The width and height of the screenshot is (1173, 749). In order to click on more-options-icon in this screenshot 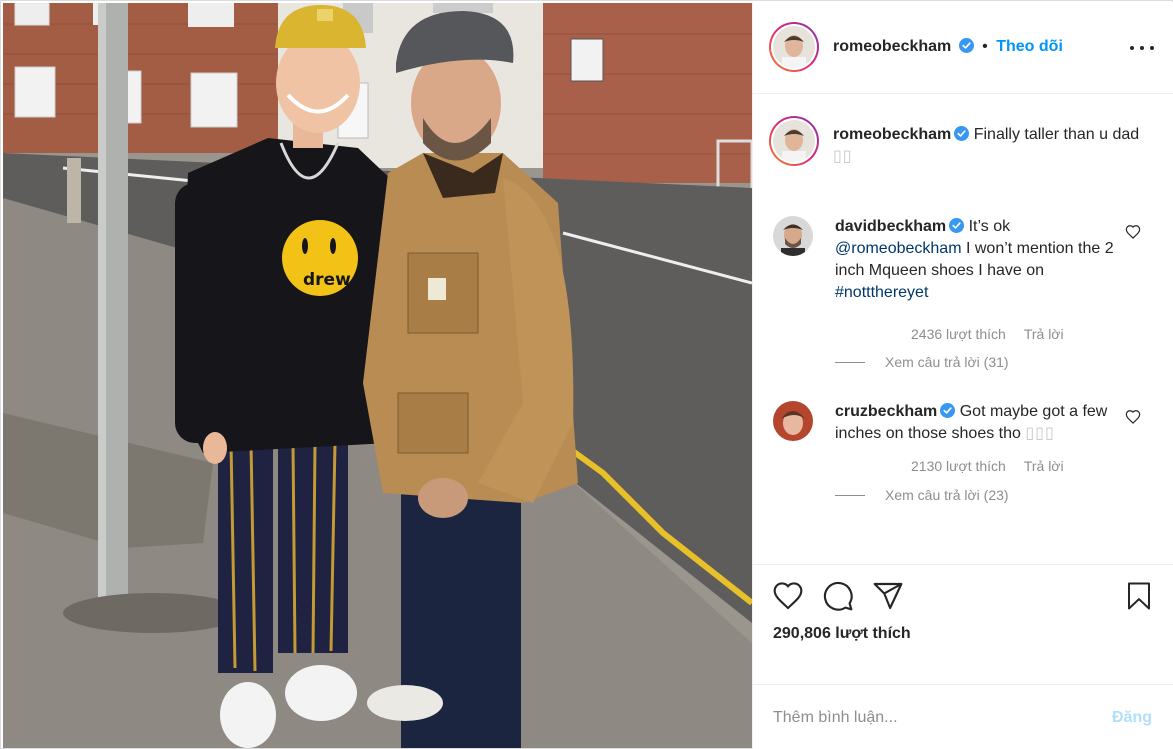, I will do `click(1142, 48)`.